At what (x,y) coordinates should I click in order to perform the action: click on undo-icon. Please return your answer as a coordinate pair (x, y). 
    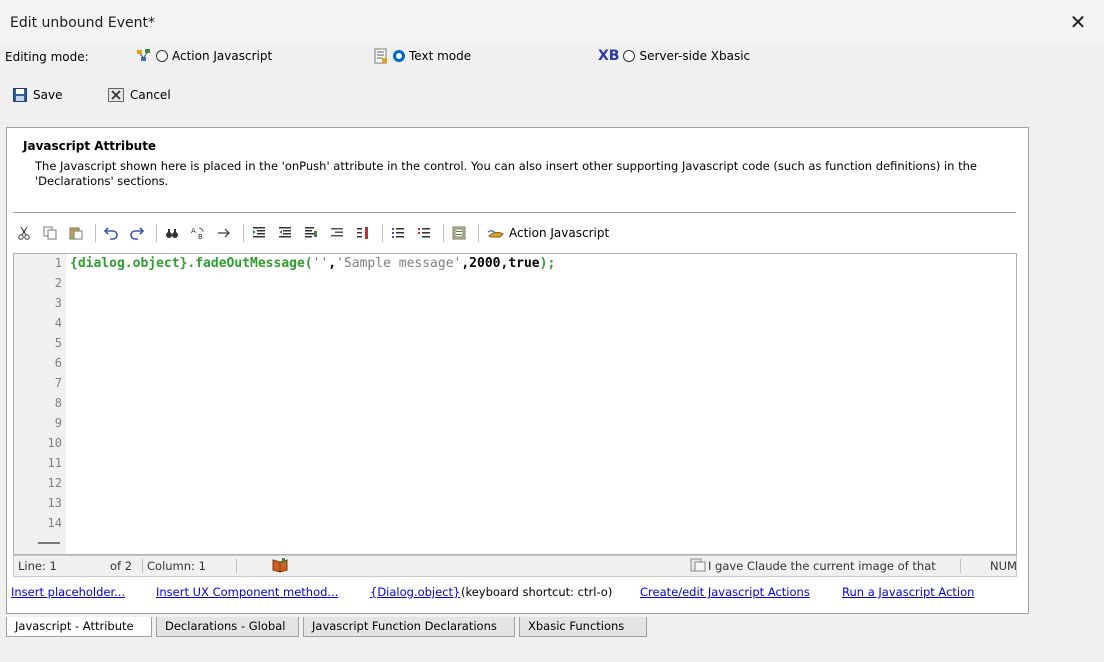
    Looking at the image, I should click on (111, 233).